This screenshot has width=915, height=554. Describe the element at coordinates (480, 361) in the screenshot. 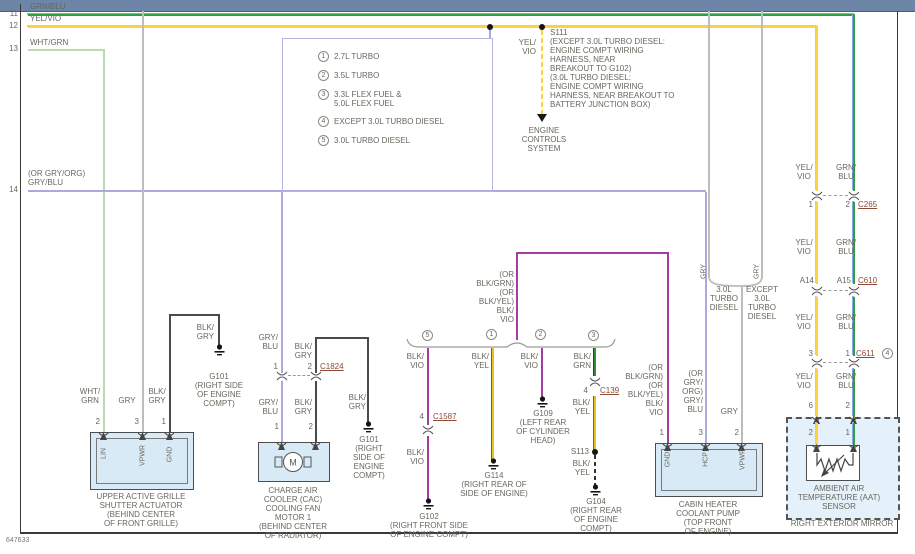

I see `b1-wire-label: BLK/YEL` at that location.